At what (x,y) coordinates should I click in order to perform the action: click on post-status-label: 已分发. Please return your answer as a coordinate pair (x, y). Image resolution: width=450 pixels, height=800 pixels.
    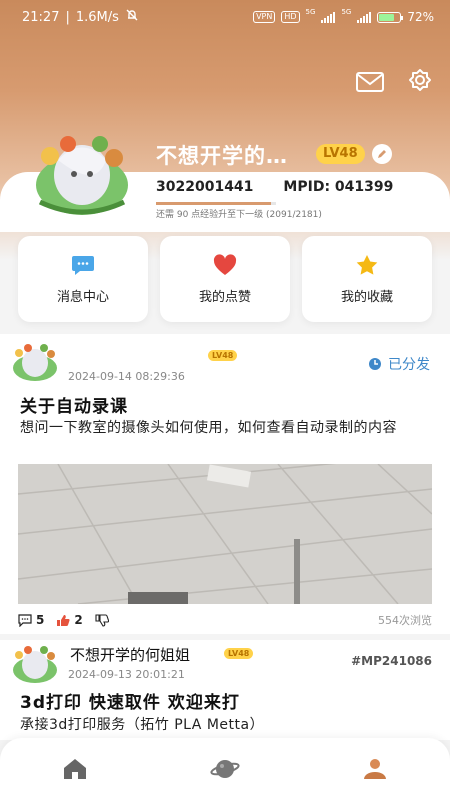
    Looking at the image, I should click on (409, 365).